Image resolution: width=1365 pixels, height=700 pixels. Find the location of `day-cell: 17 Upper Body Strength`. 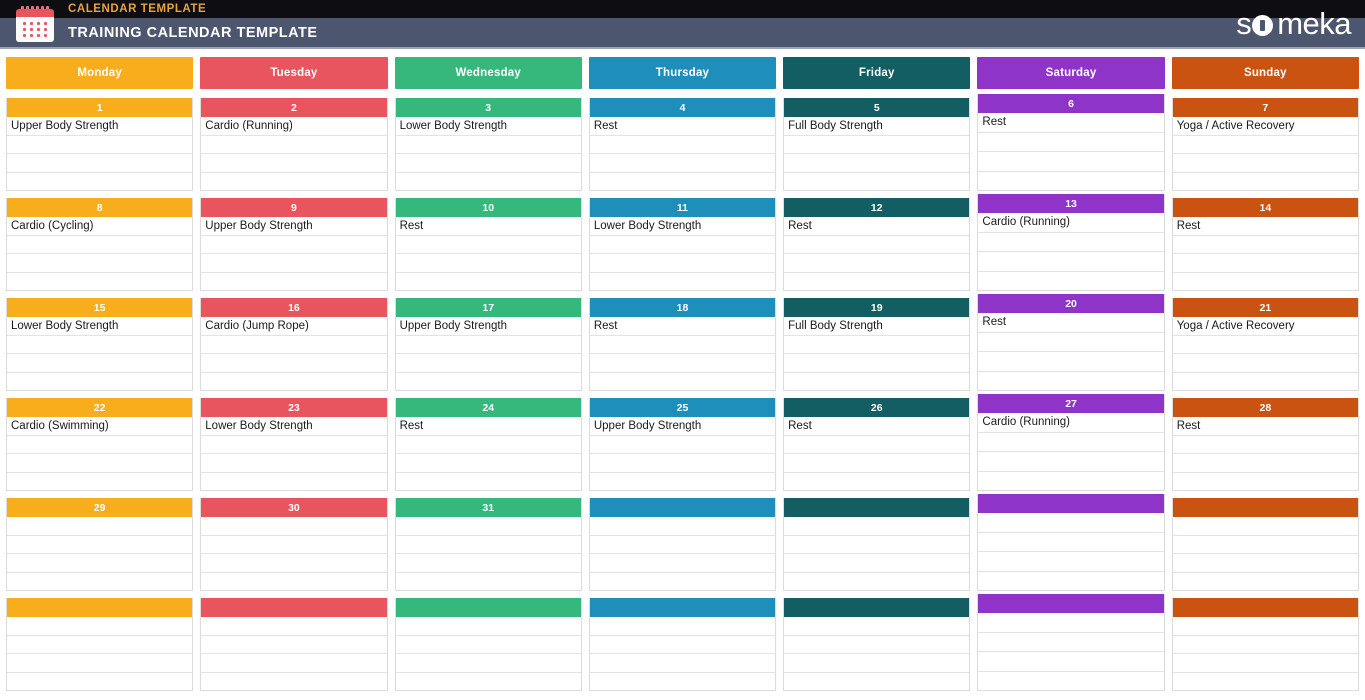

day-cell: 17 Upper Body Strength is located at coordinates (488, 344).